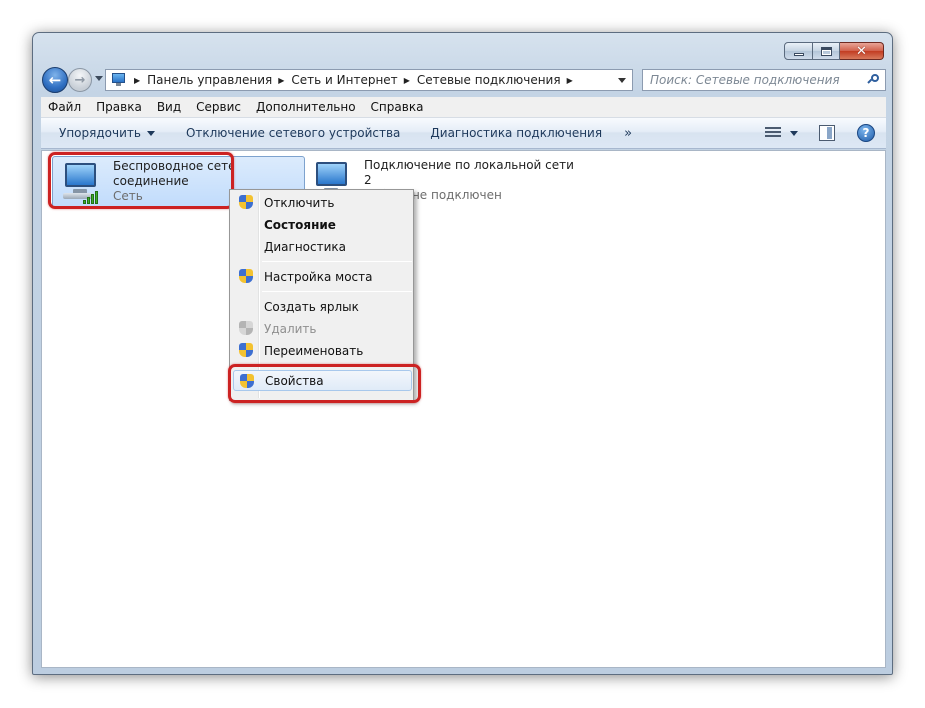 This screenshot has width=925, height=708. I want to click on menu-item-disable: Отключить, so click(322, 202).